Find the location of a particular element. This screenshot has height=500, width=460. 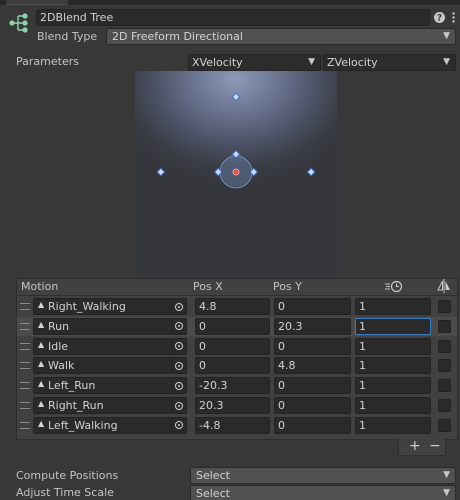

help-icon: ? is located at coordinates (439, 17).